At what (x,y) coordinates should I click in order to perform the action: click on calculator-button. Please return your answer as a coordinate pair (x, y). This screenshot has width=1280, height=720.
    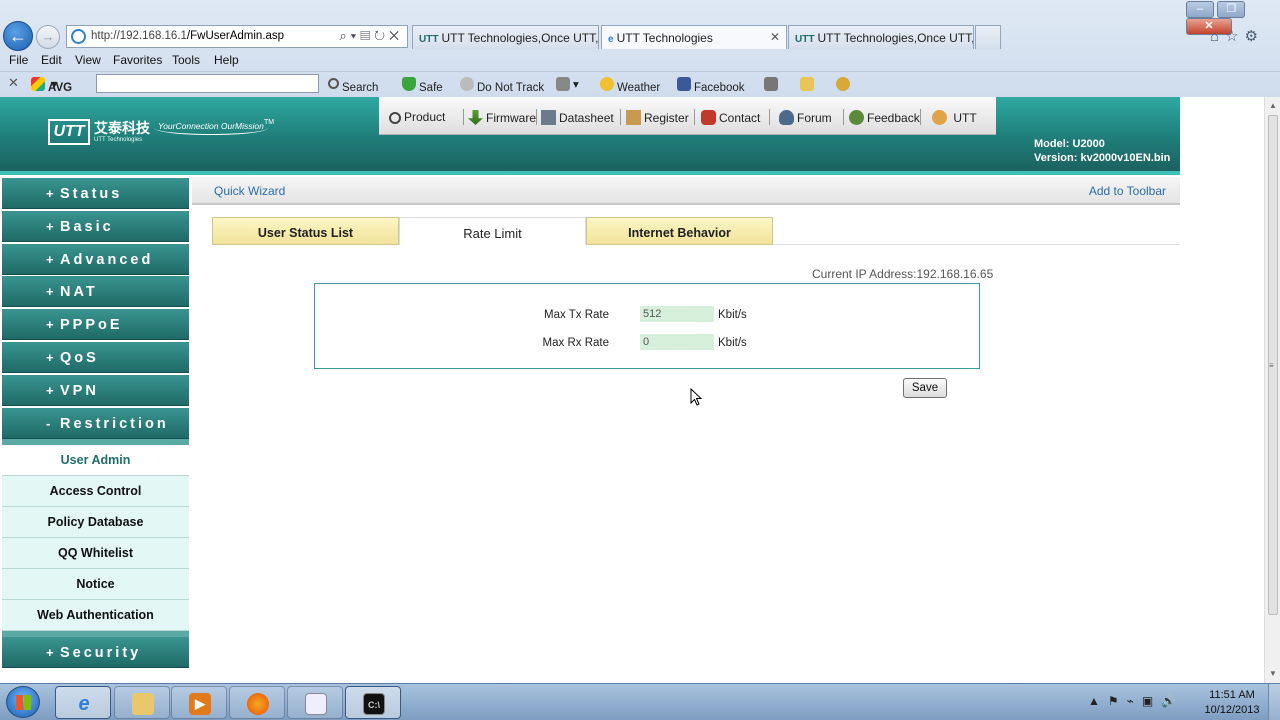
    Looking at the image, I should click on (772, 84).